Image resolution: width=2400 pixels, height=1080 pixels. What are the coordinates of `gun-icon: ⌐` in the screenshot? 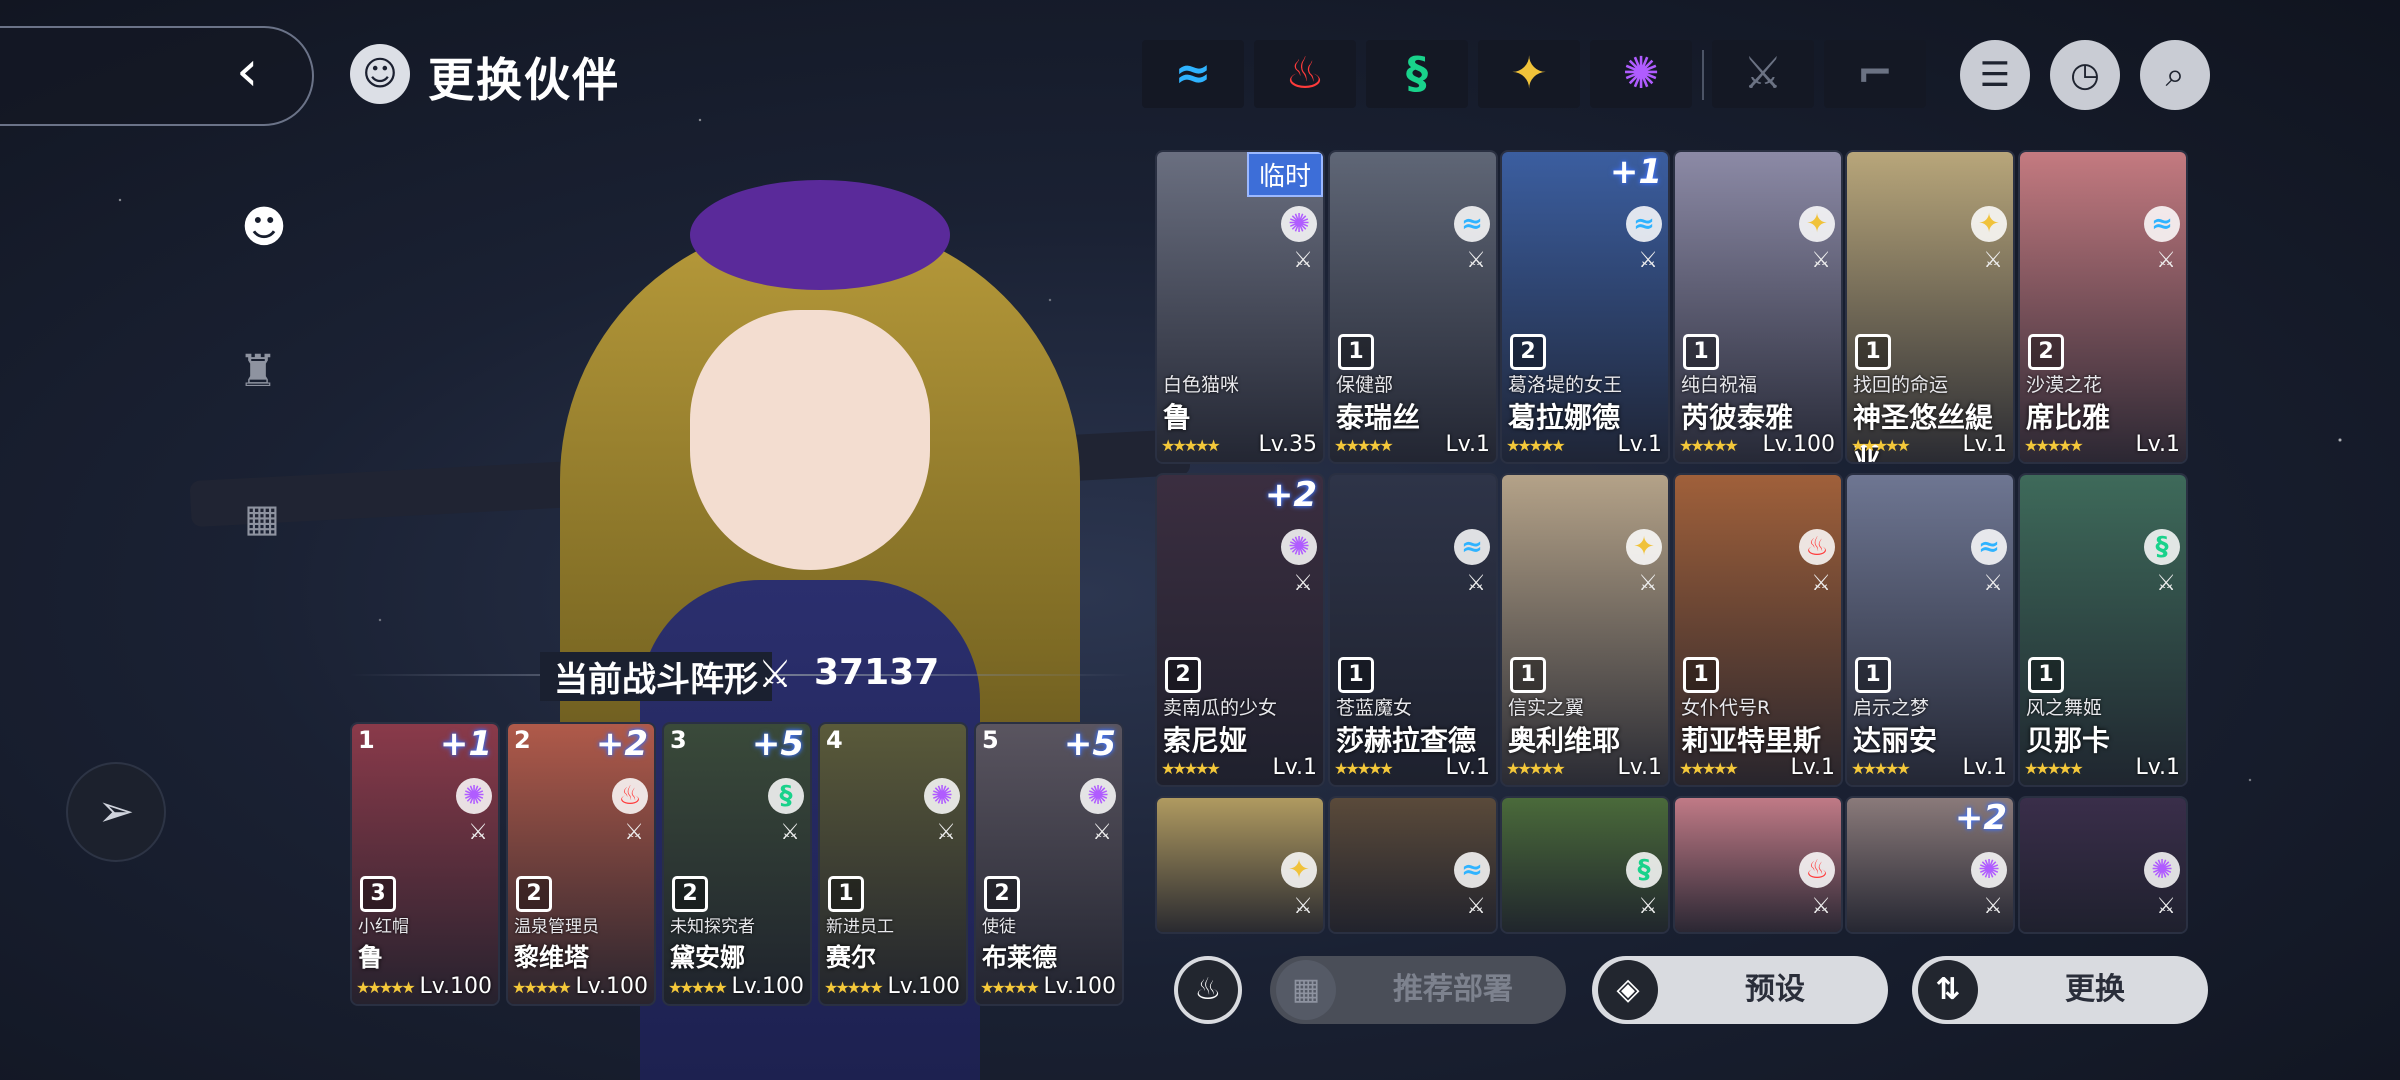 It's located at (1875, 74).